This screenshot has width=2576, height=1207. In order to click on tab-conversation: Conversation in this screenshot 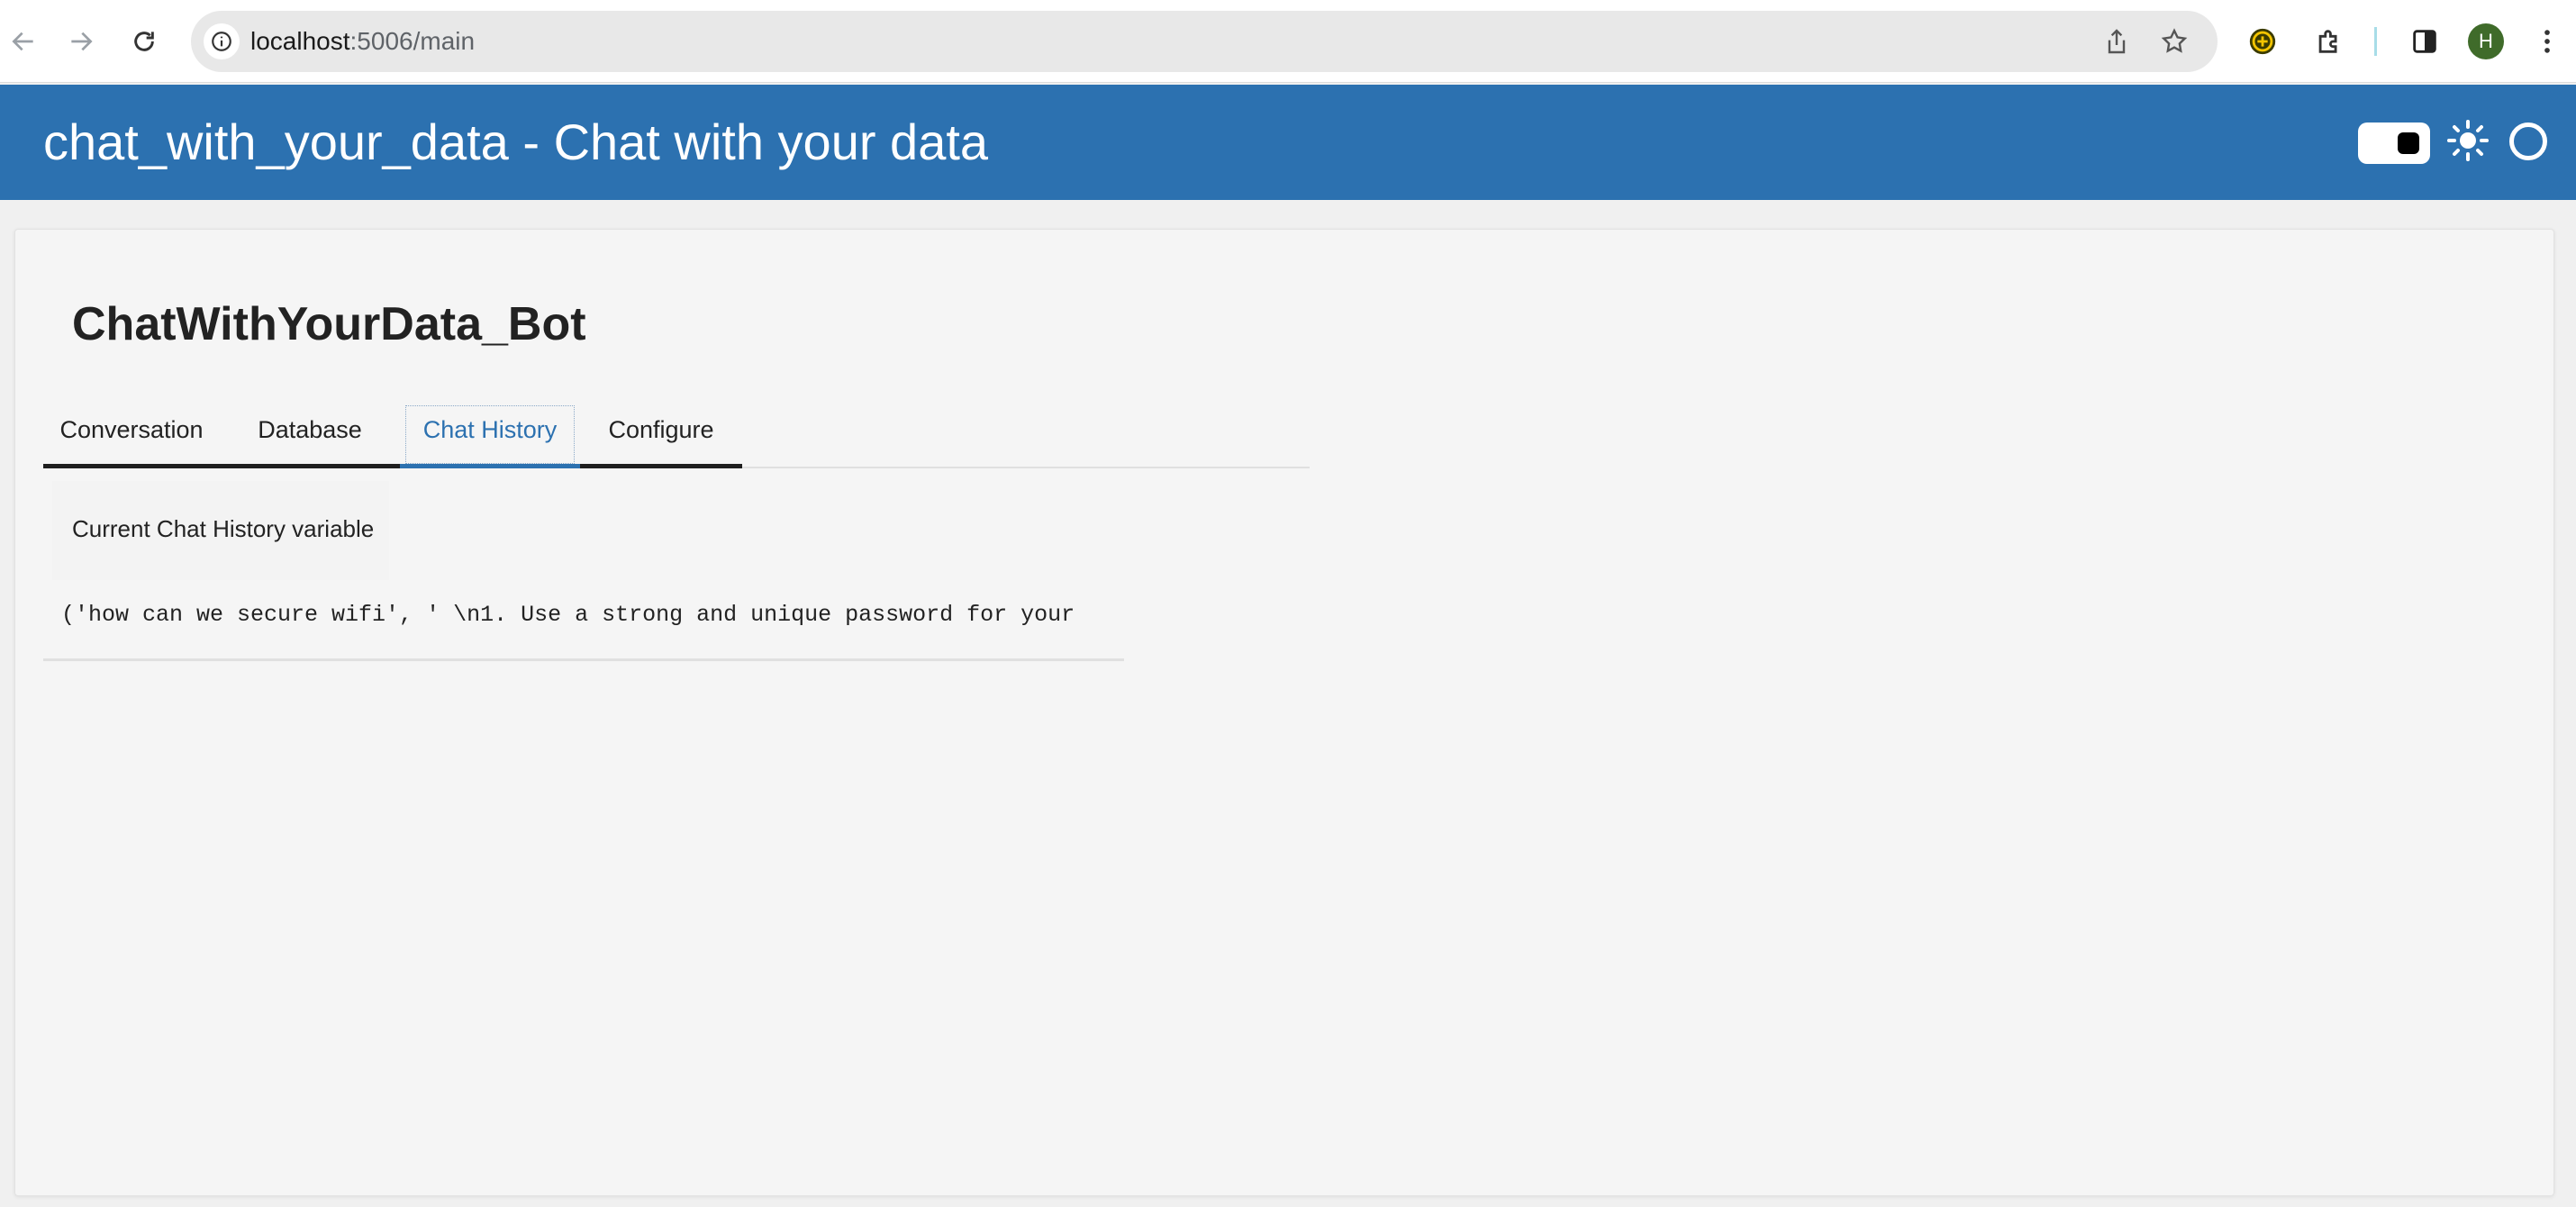, I will do `click(132, 432)`.